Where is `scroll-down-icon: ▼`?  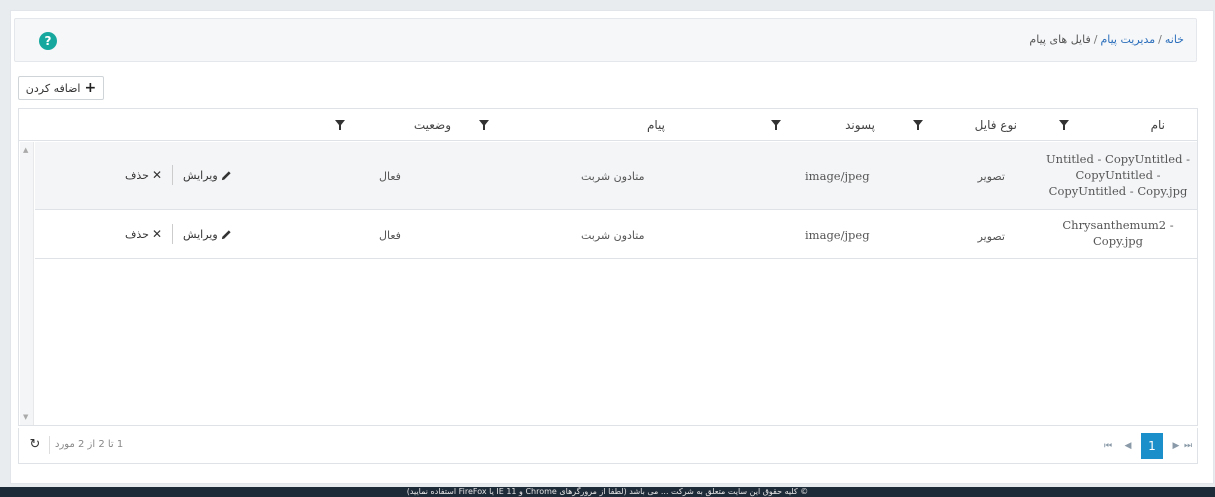 scroll-down-icon: ▼ is located at coordinates (25, 417).